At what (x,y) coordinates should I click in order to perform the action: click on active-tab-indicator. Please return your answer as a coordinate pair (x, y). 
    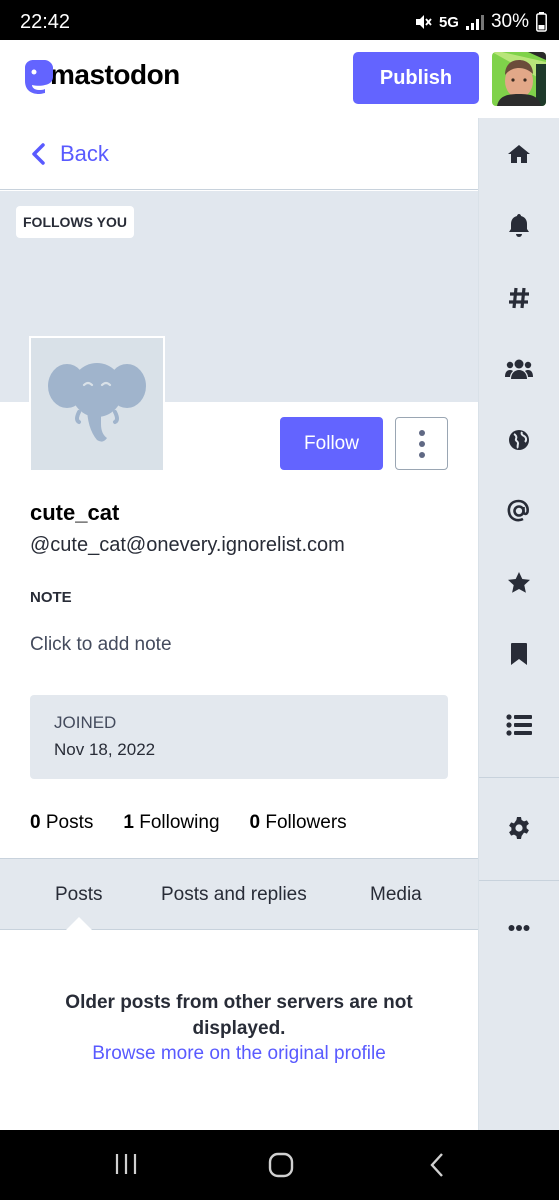
    Looking at the image, I should click on (79, 923).